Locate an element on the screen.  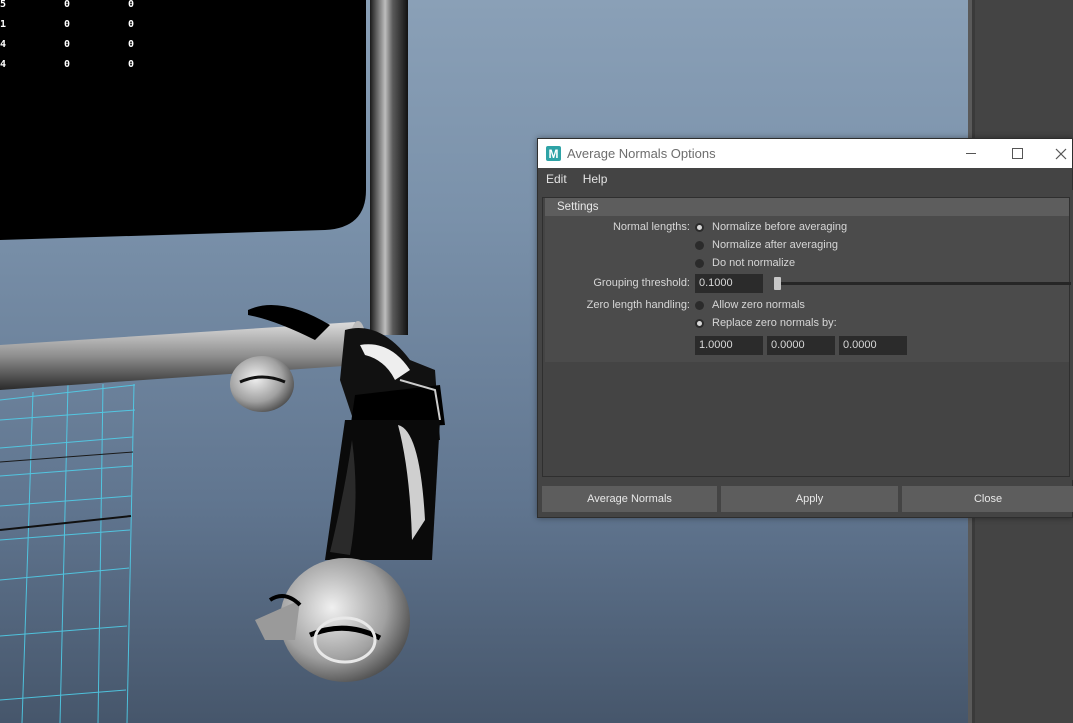
hud-row: 100 is located at coordinates (67, 24).